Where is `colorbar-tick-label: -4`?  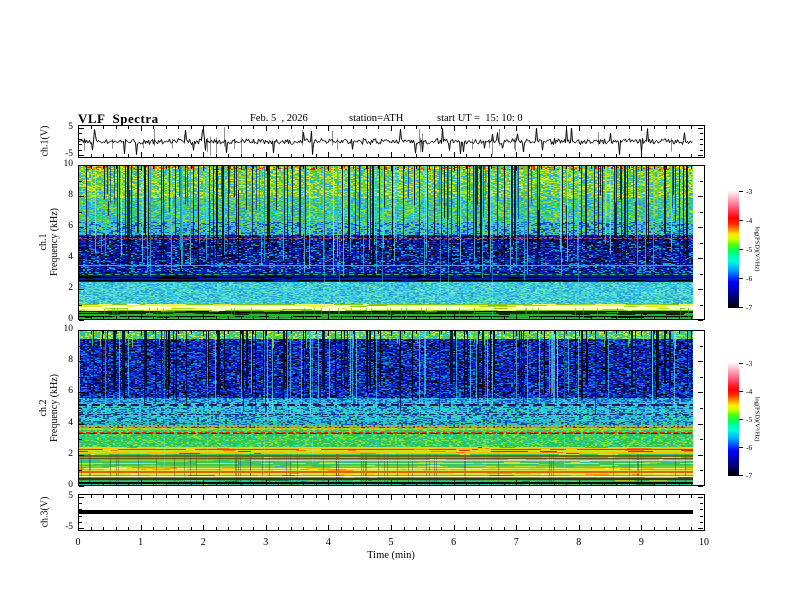 colorbar-tick-label: -4 is located at coordinates (749, 220).